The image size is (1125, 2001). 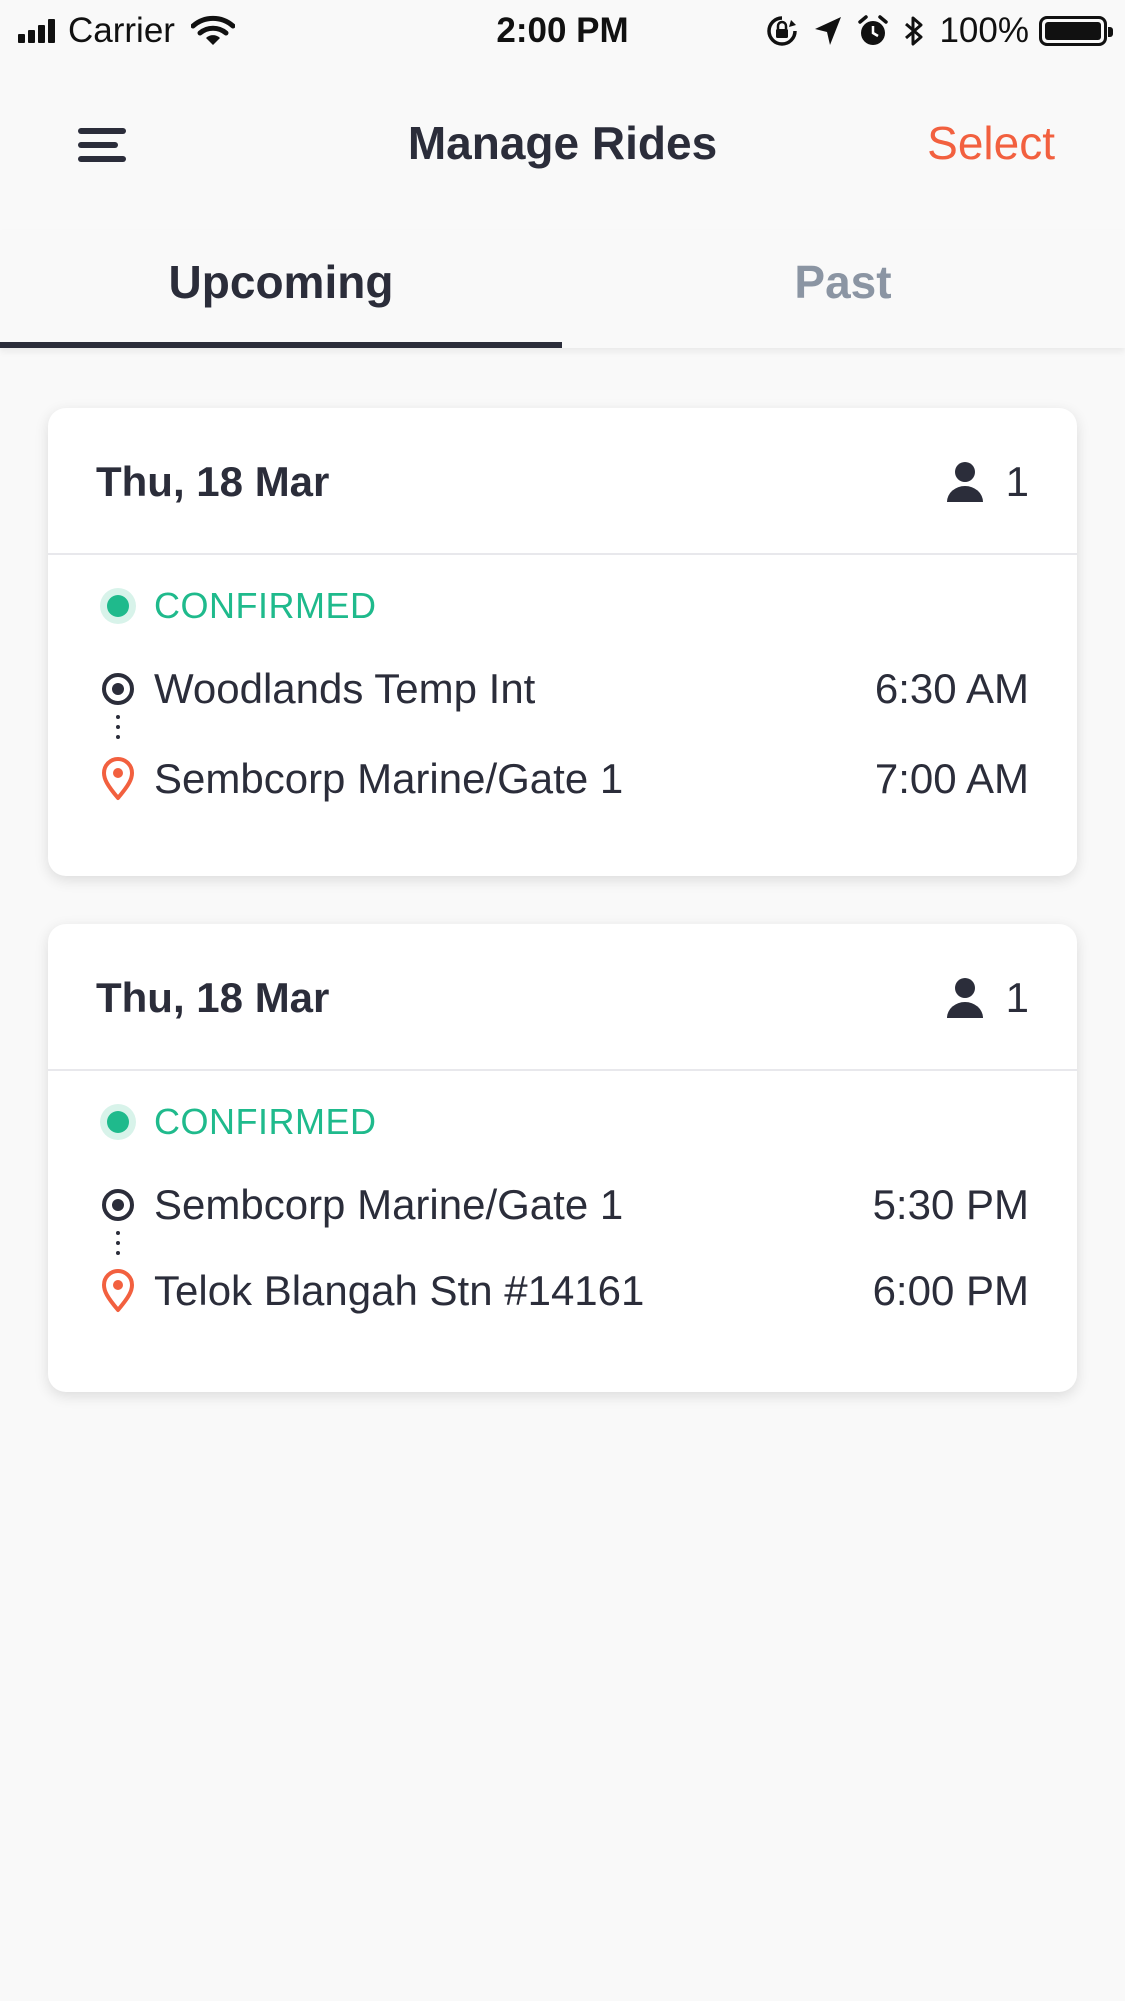 What do you see at coordinates (281, 345) in the screenshot?
I see `active-tab-indicator` at bounding box center [281, 345].